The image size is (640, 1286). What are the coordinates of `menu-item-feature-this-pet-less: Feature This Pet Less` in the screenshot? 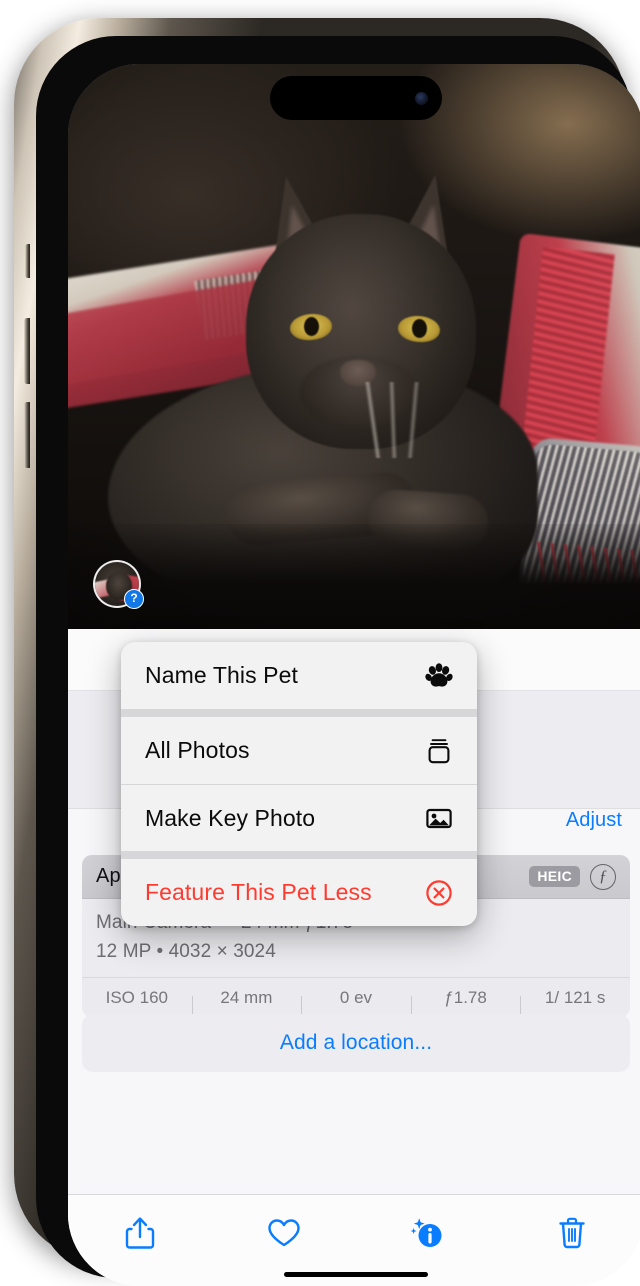 It's located at (299, 892).